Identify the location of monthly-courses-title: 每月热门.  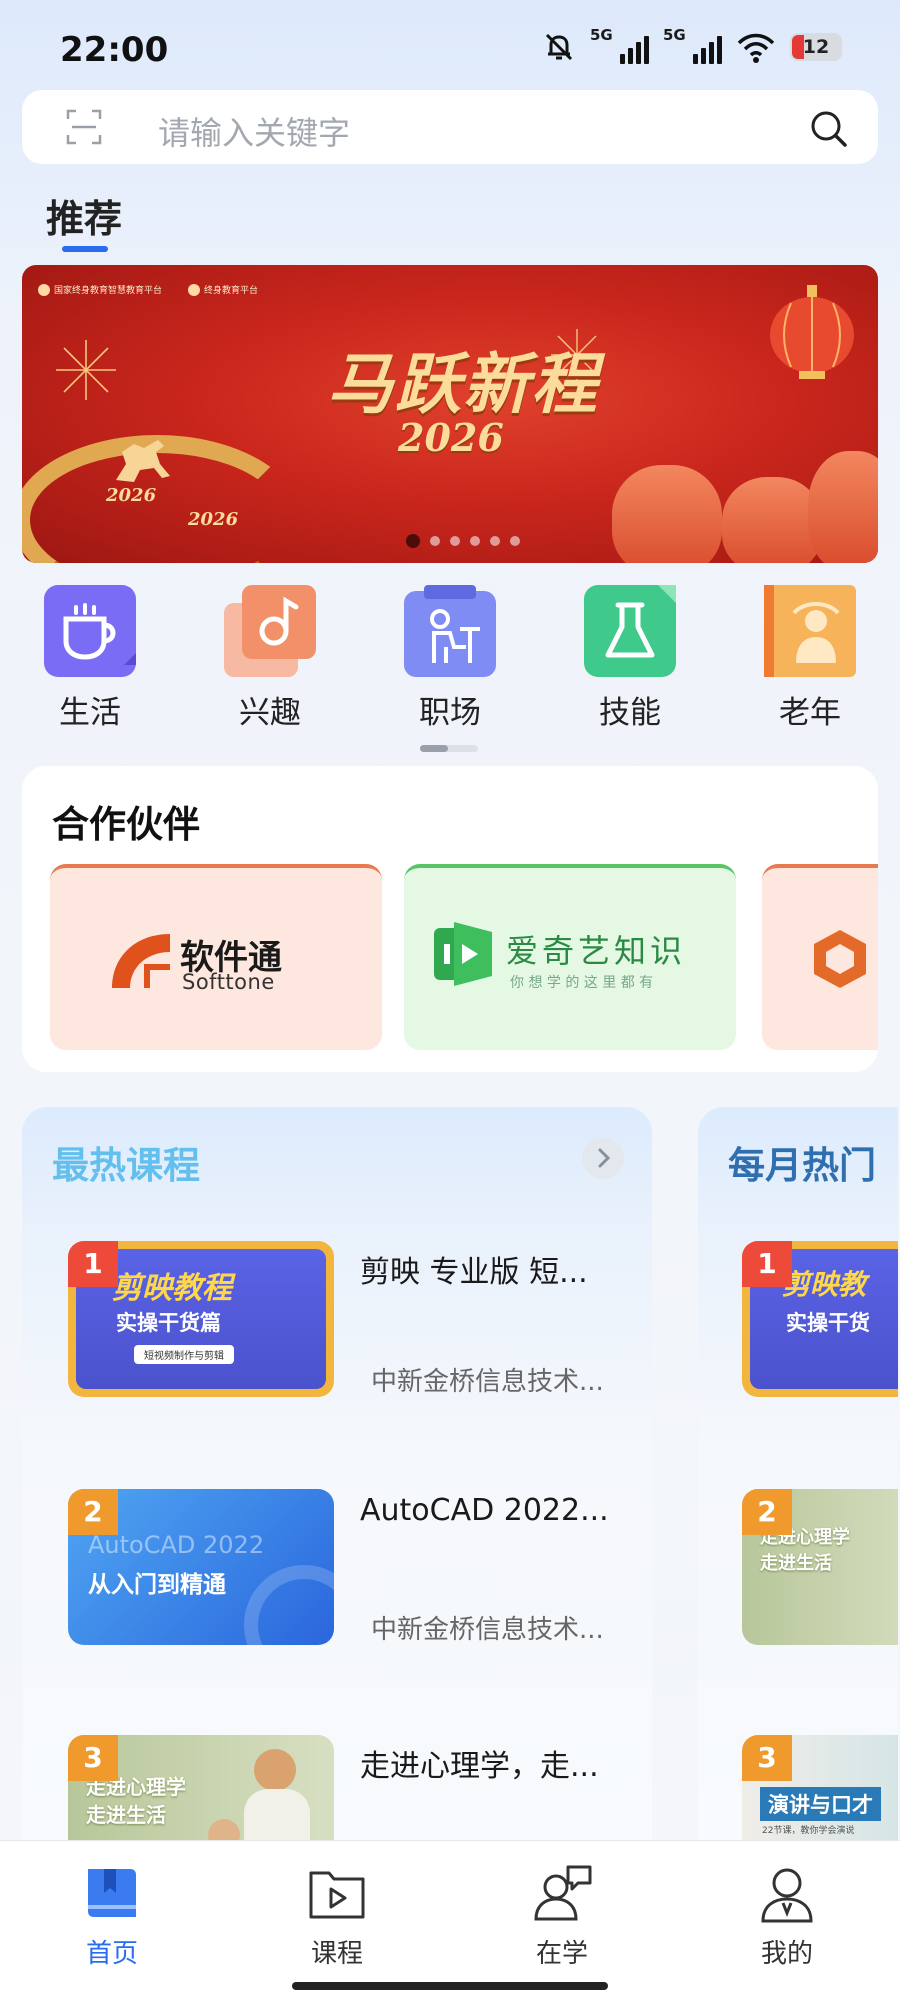
(802, 1165).